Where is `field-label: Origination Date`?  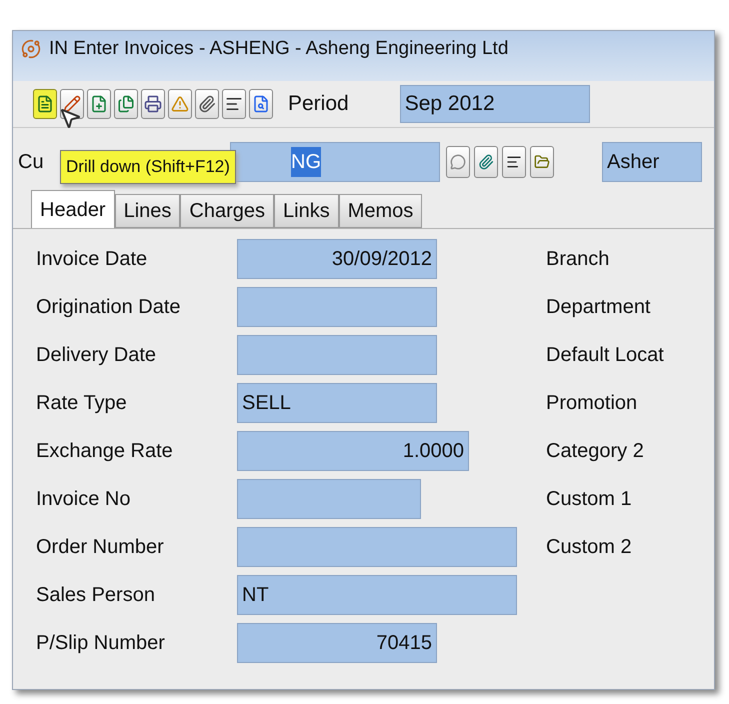
field-label: Origination Date is located at coordinates (109, 307).